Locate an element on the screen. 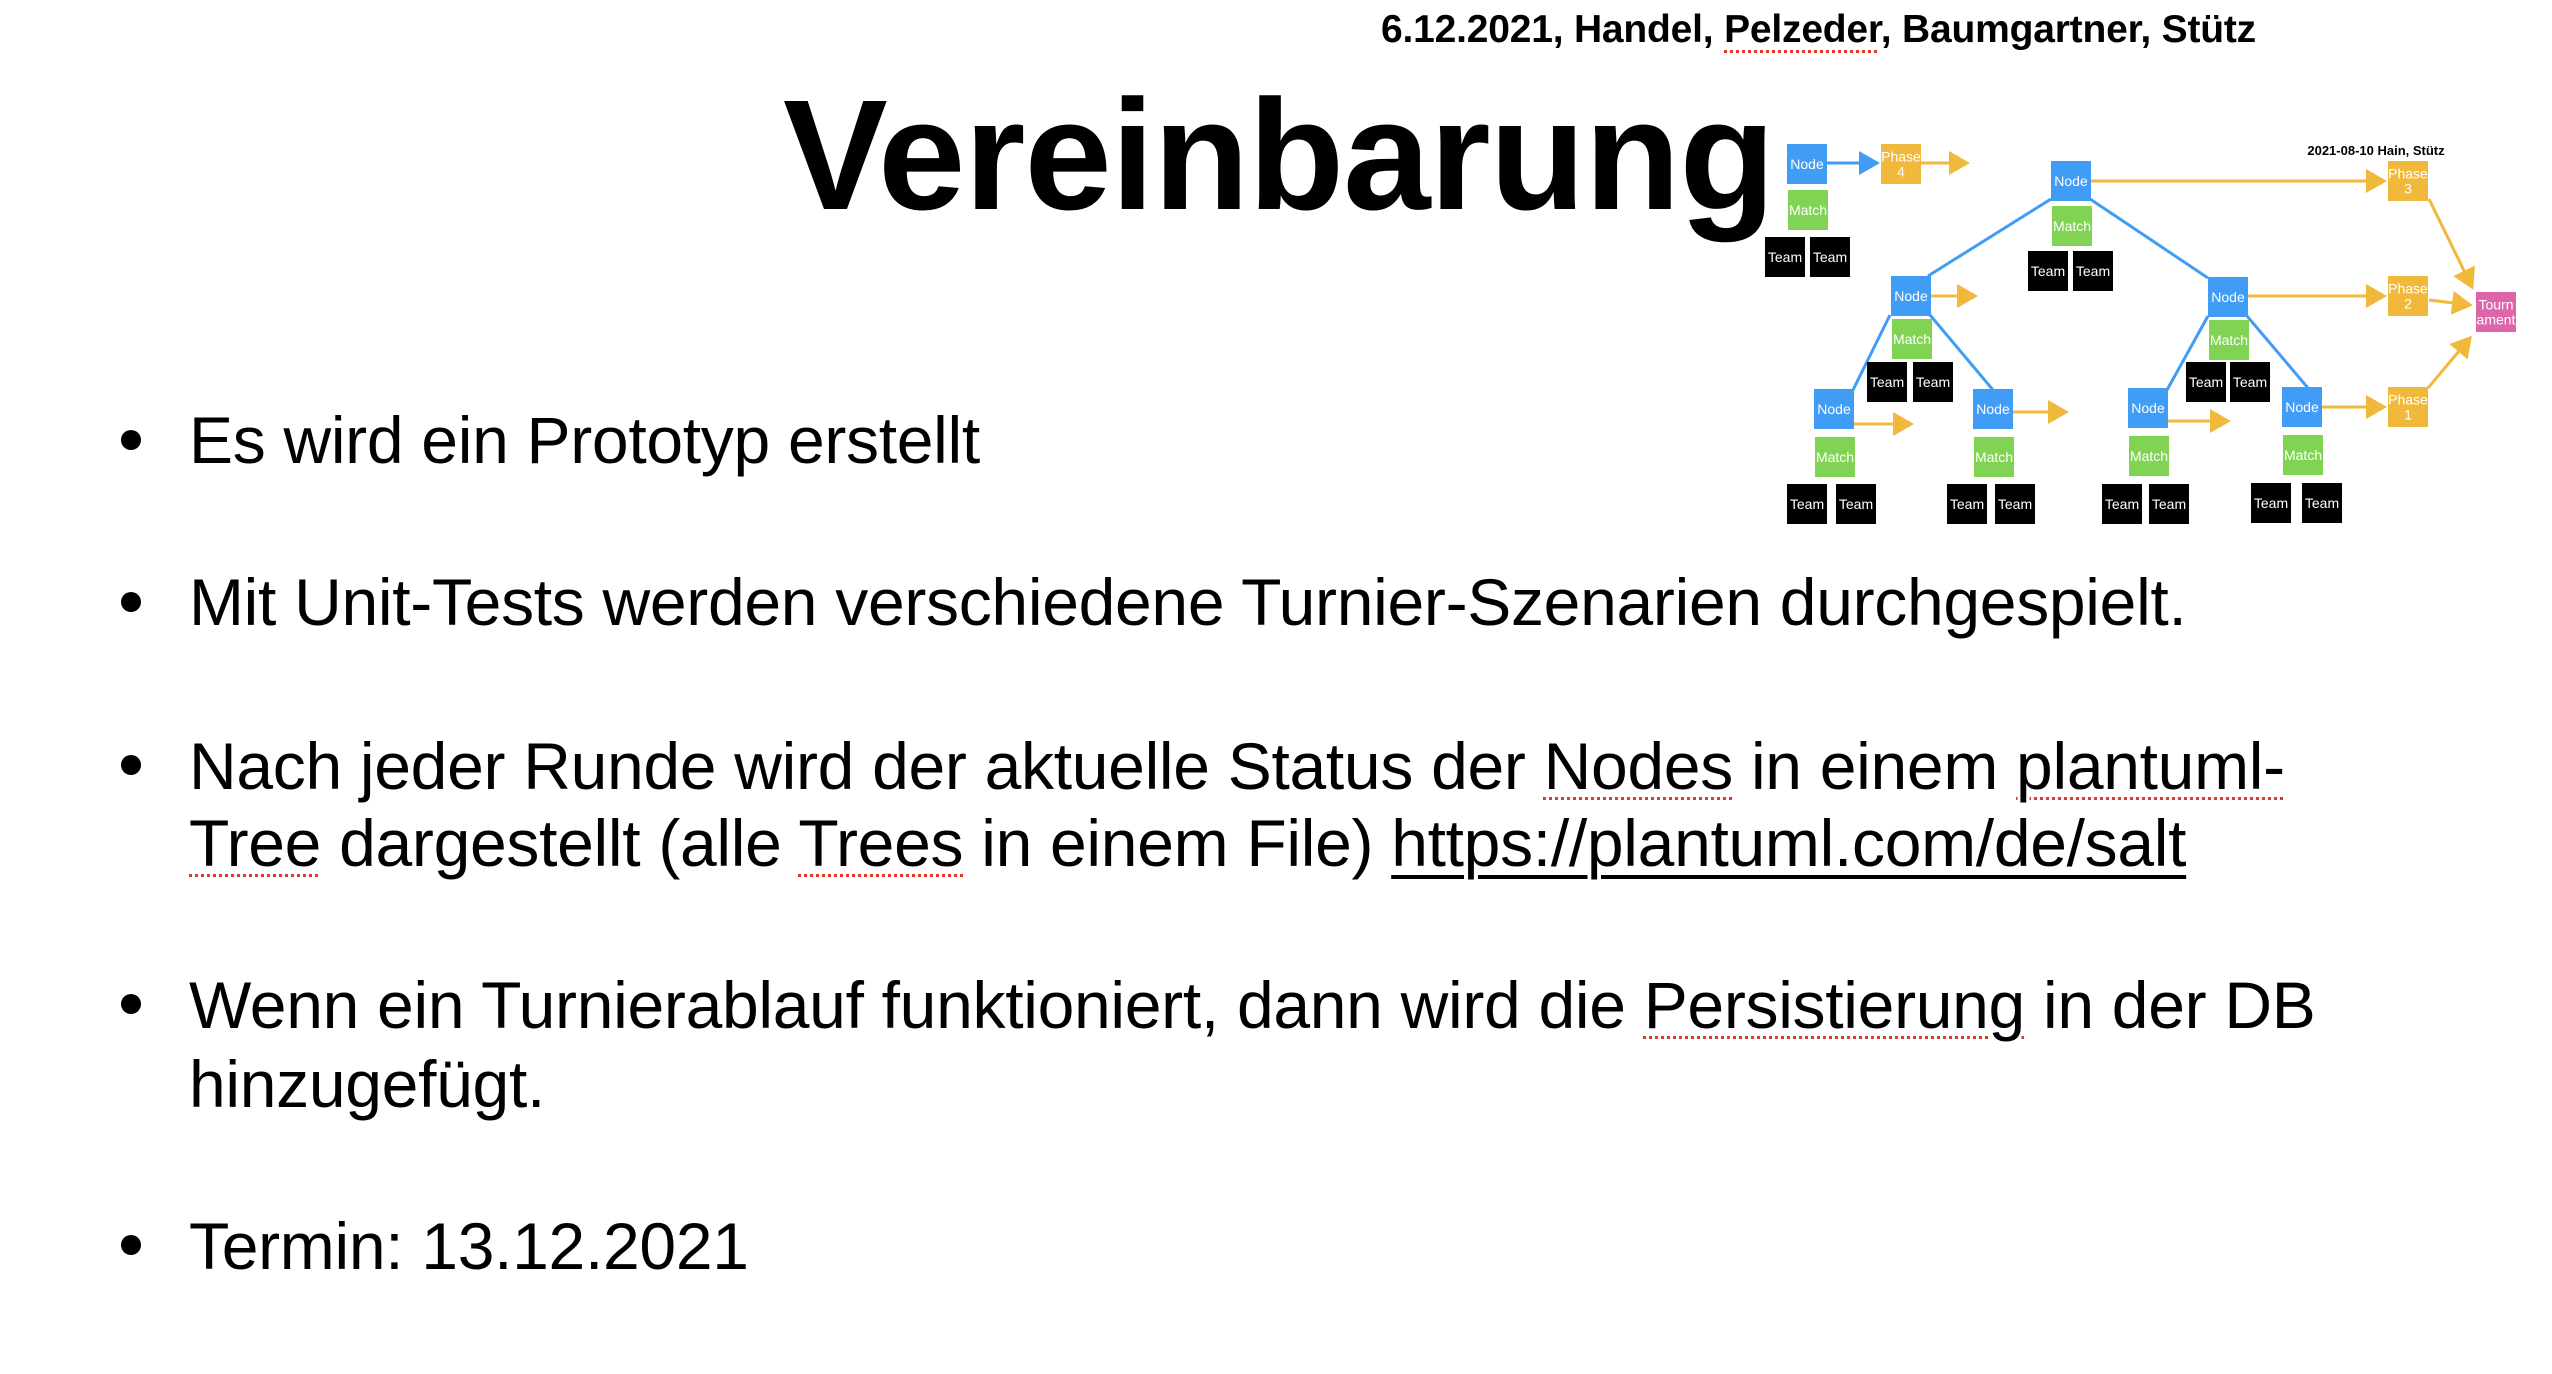  node-box-left-right: Node is located at coordinates (1993, 409).